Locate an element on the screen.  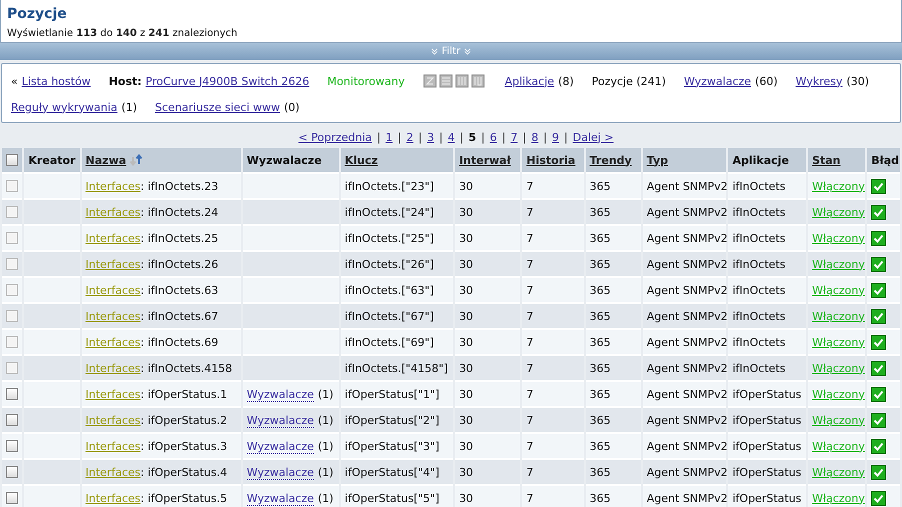
next-page-link: Dalej > is located at coordinates (593, 137).